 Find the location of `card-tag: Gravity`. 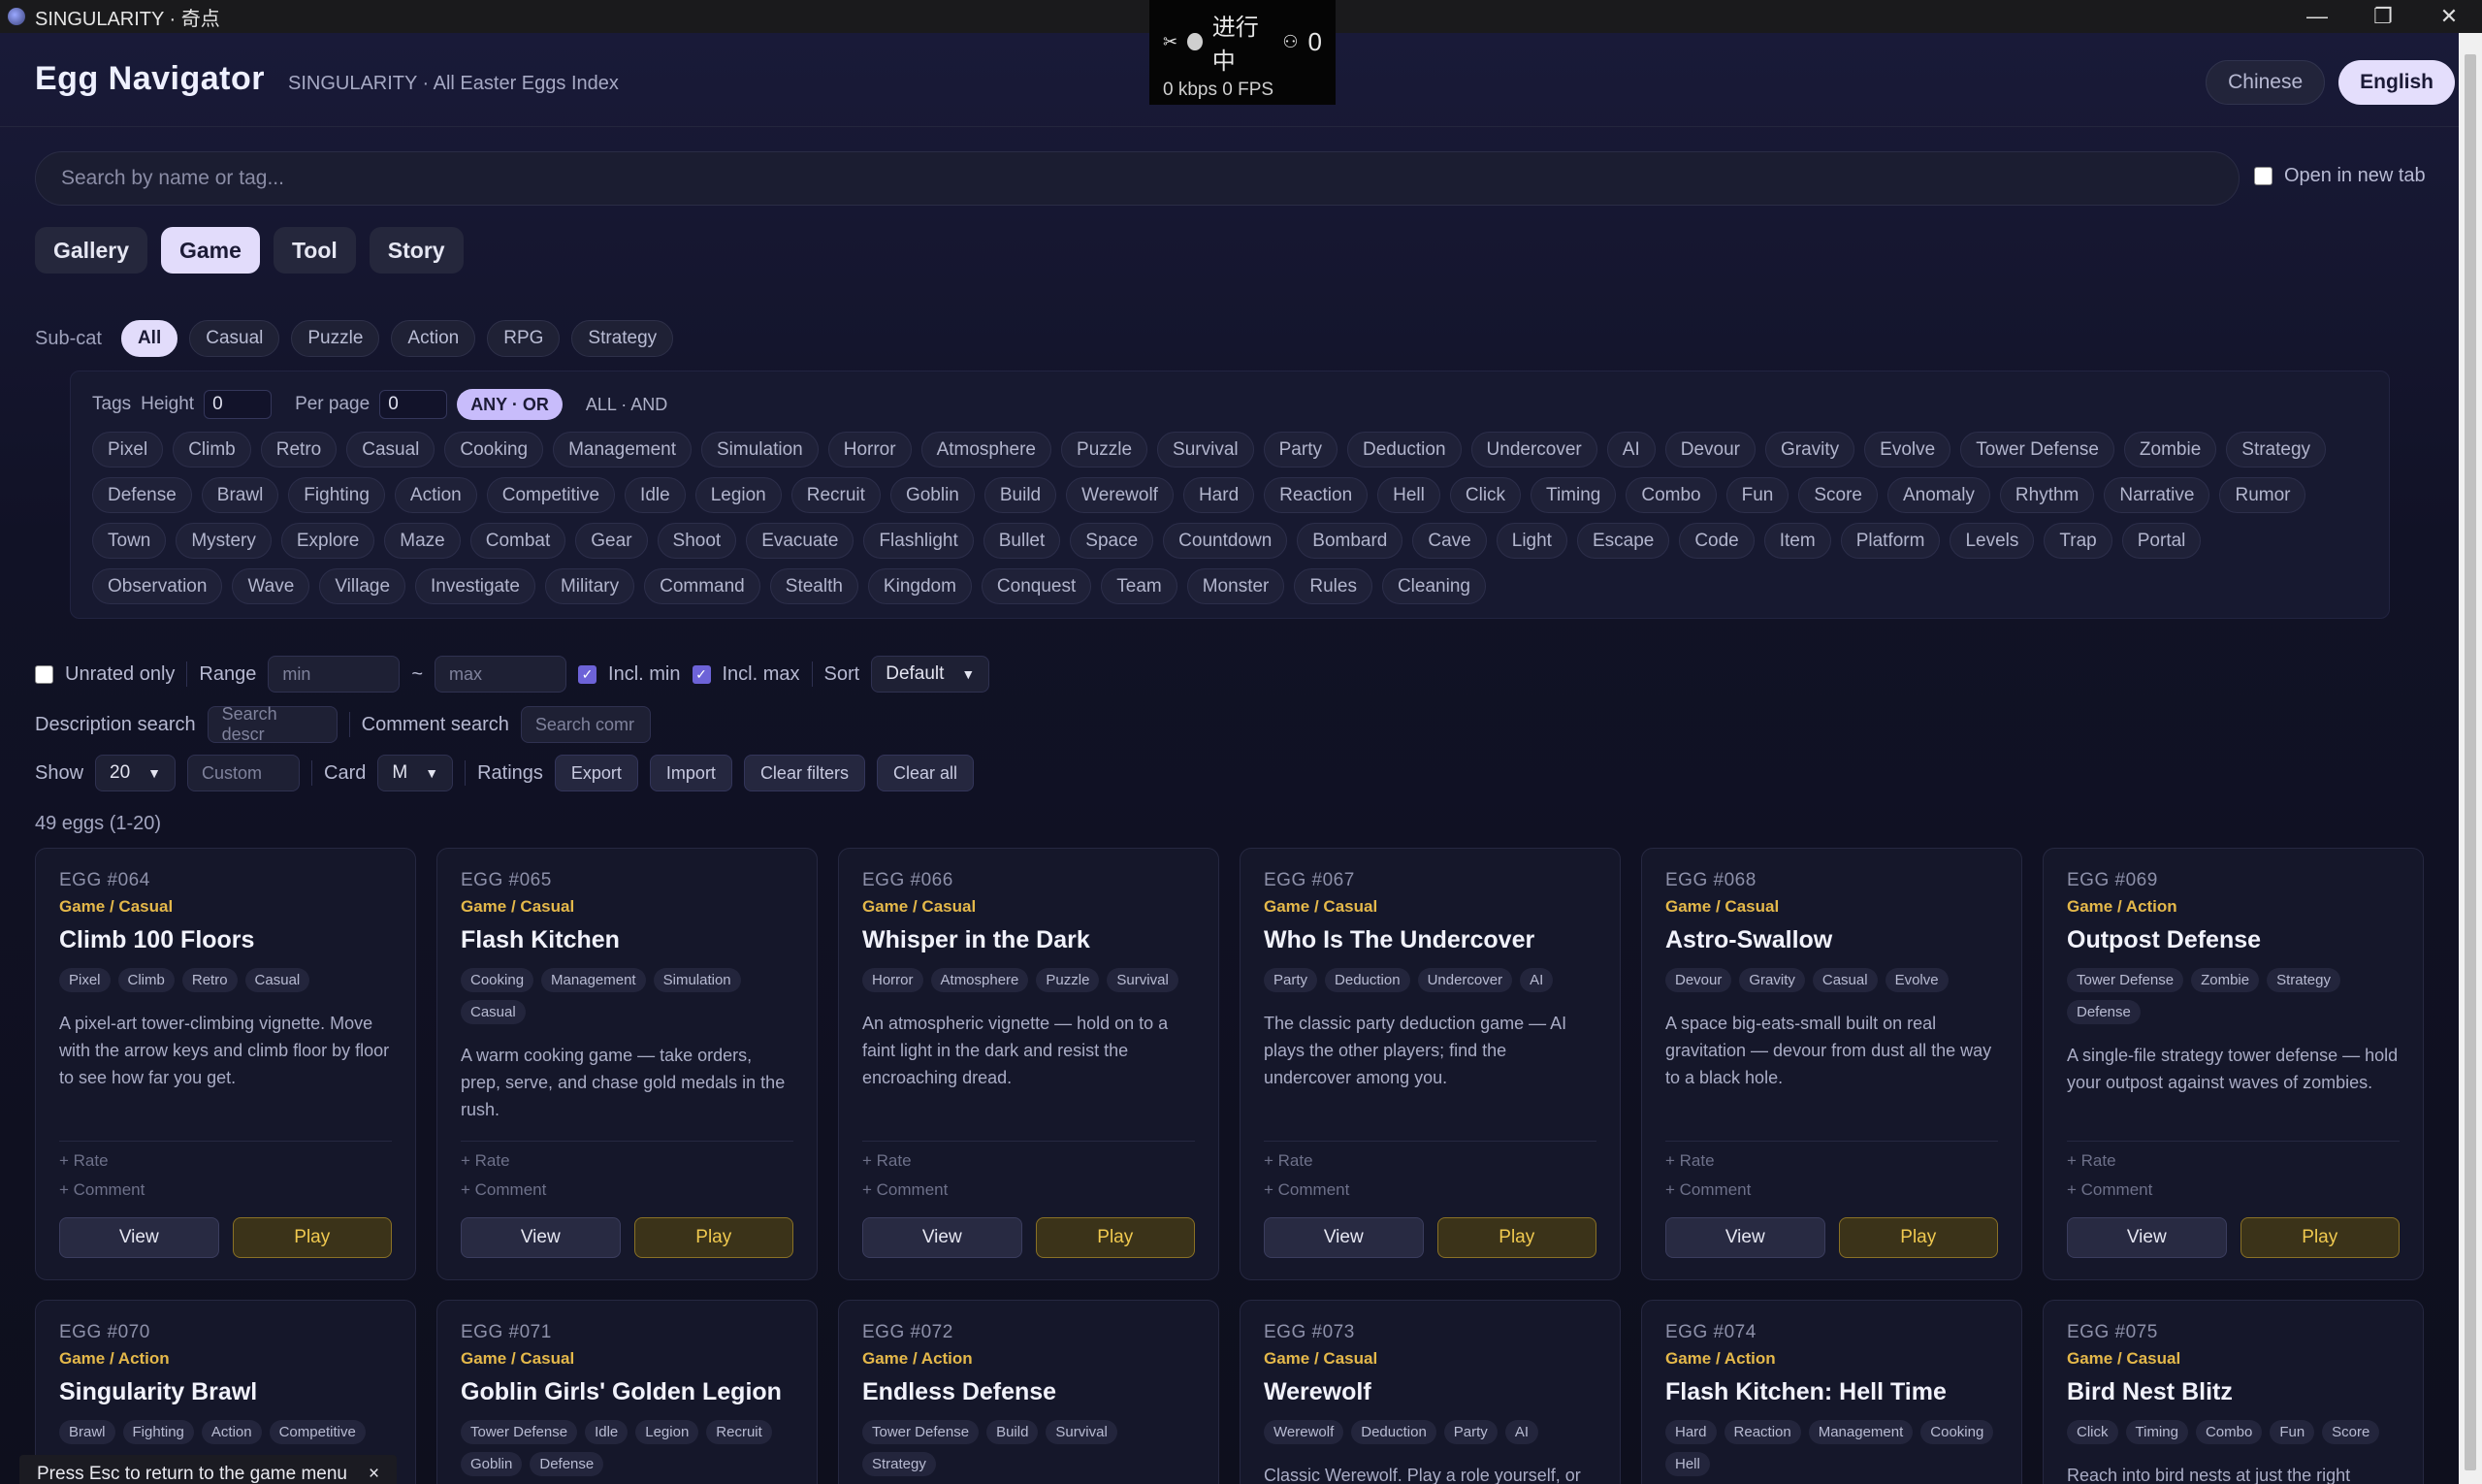

card-tag: Gravity is located at coordinates (1772, 980).